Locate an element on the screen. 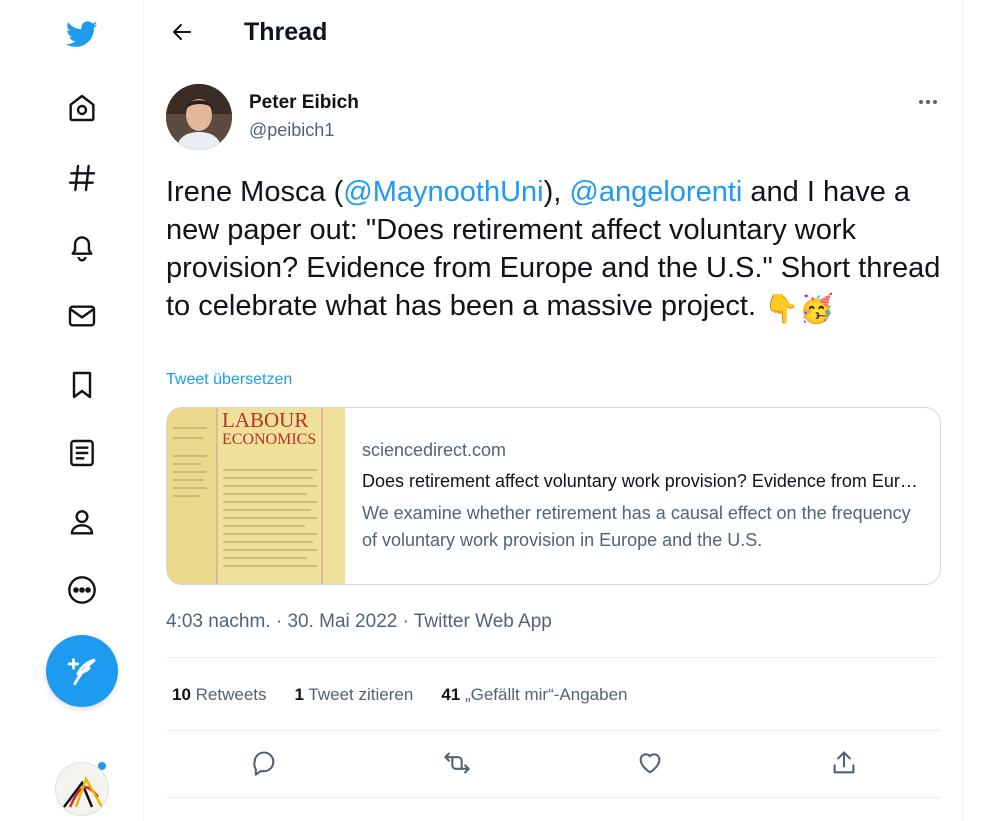  journal-cover-title: LABOUR is located at coordinates (265, 420).